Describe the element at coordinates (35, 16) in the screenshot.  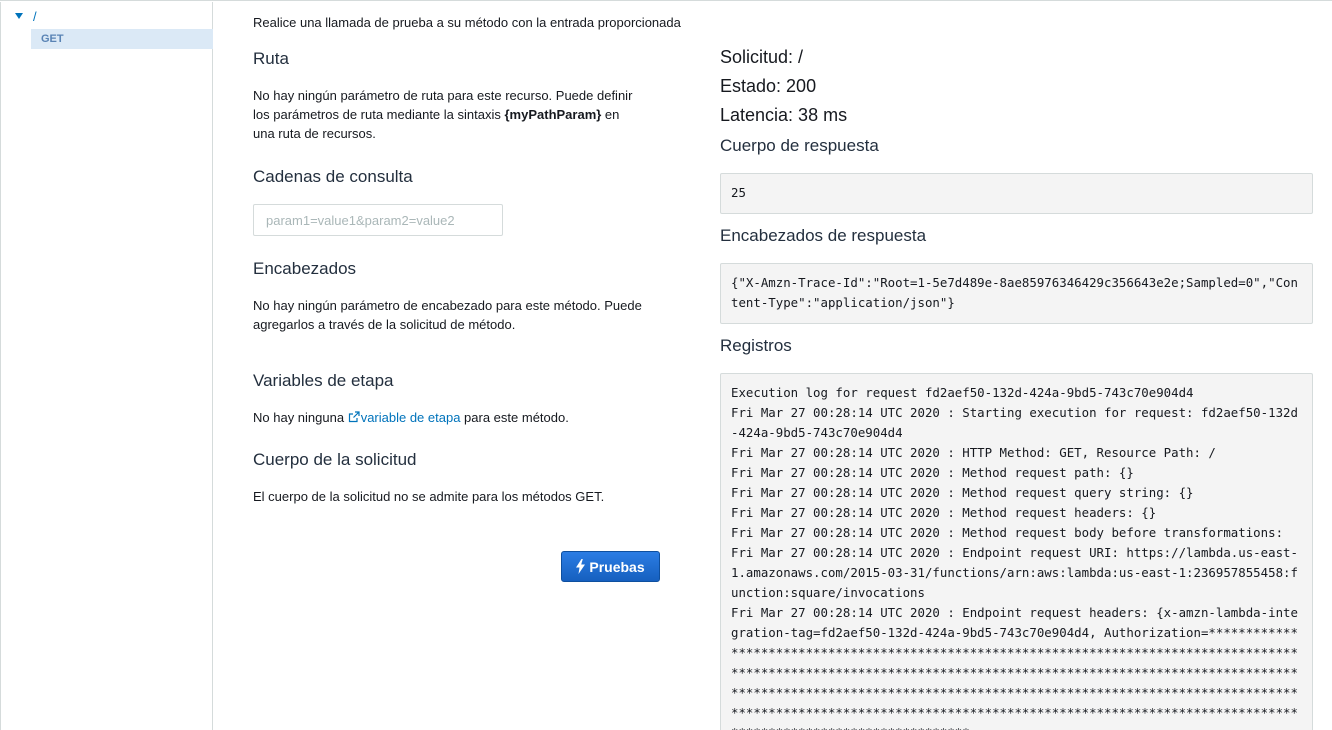
I see `tree-root-label: /` at that location.